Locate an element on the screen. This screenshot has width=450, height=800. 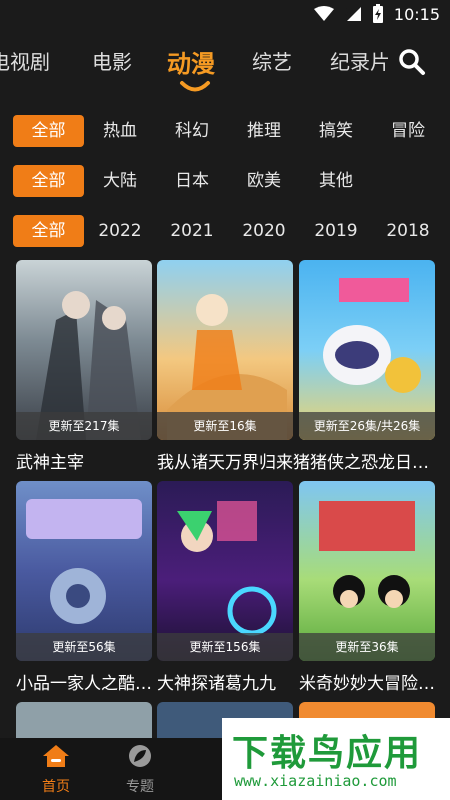
battery-icon is located at coordinates (377, 13).